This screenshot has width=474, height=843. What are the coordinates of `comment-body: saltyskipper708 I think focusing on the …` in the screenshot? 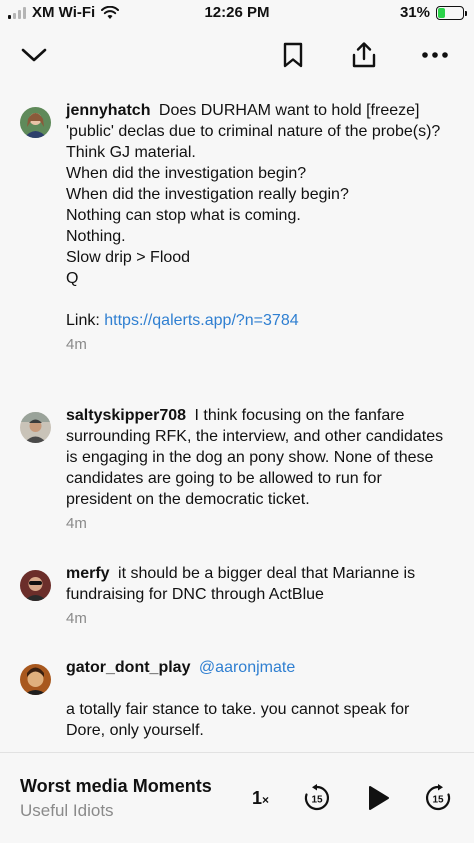 It's located at (258, 457).